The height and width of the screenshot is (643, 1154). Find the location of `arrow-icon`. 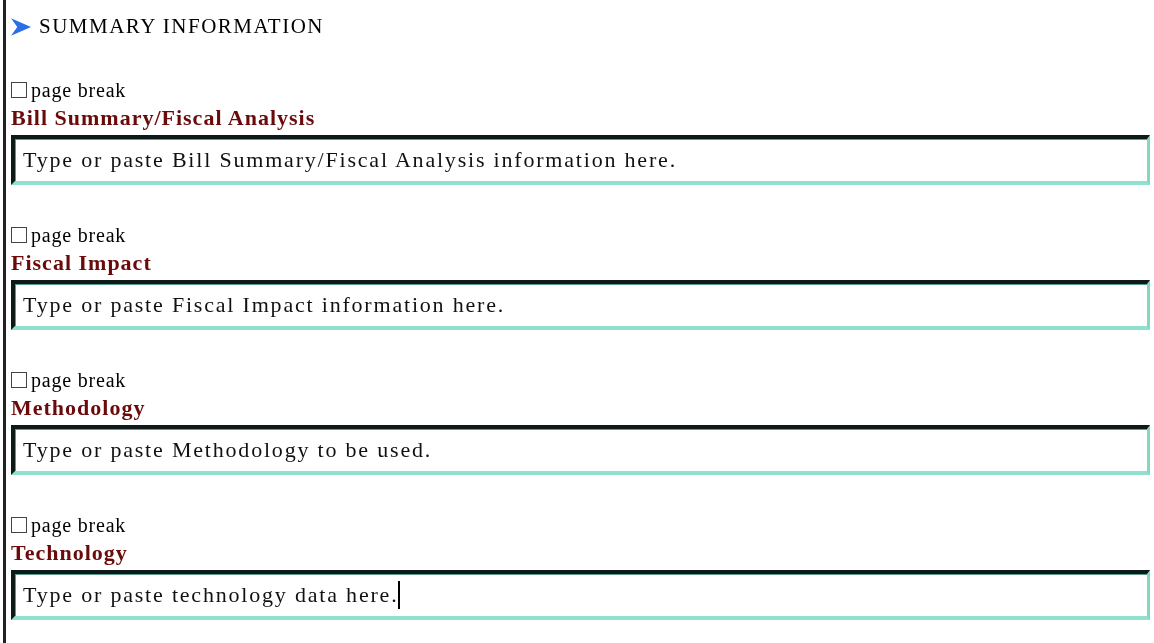

arrow-icon is located at coordinates (21, 26).